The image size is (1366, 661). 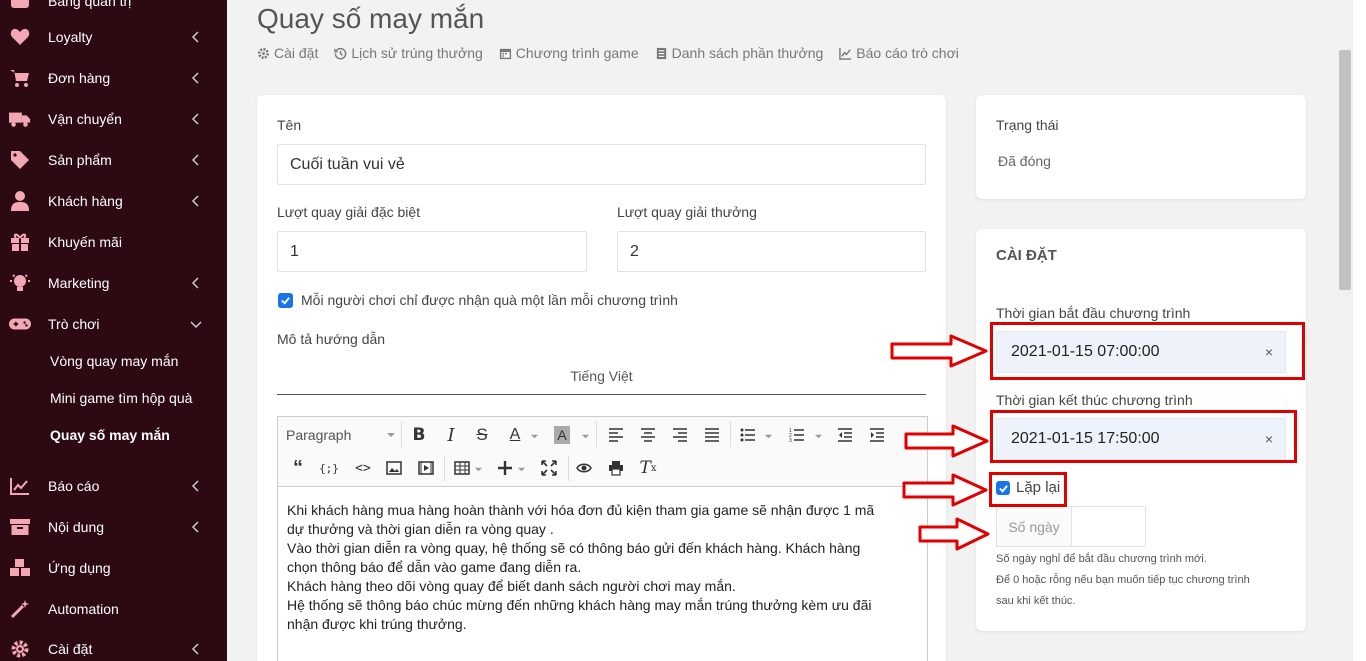 I want to click on sidebar-item-content: Nội dung, so click(x=113, y=526).